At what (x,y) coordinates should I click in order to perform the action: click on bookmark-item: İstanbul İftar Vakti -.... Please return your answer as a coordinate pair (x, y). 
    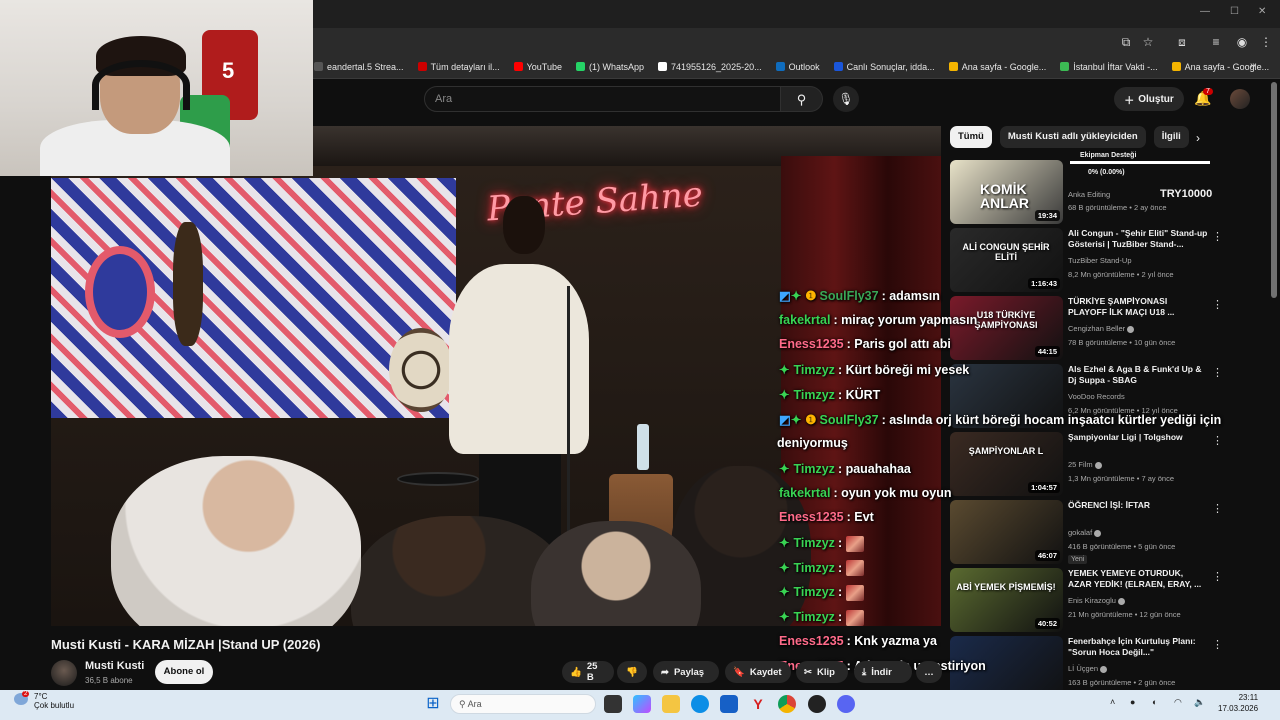
    Looking at the image, I should click on (1109, 67).